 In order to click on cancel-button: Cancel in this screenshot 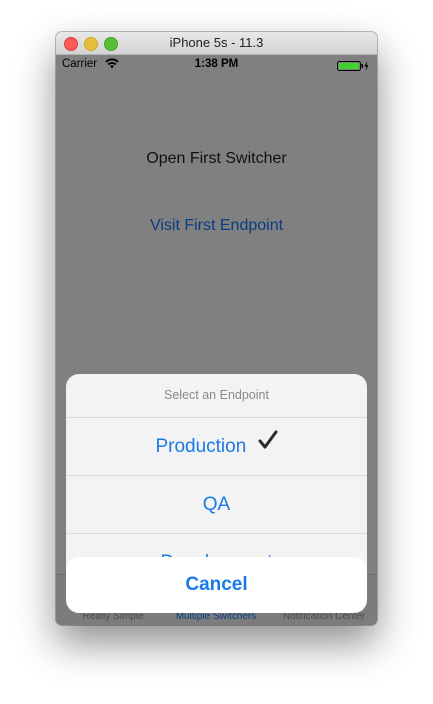, I will do `click(216, 585)`.